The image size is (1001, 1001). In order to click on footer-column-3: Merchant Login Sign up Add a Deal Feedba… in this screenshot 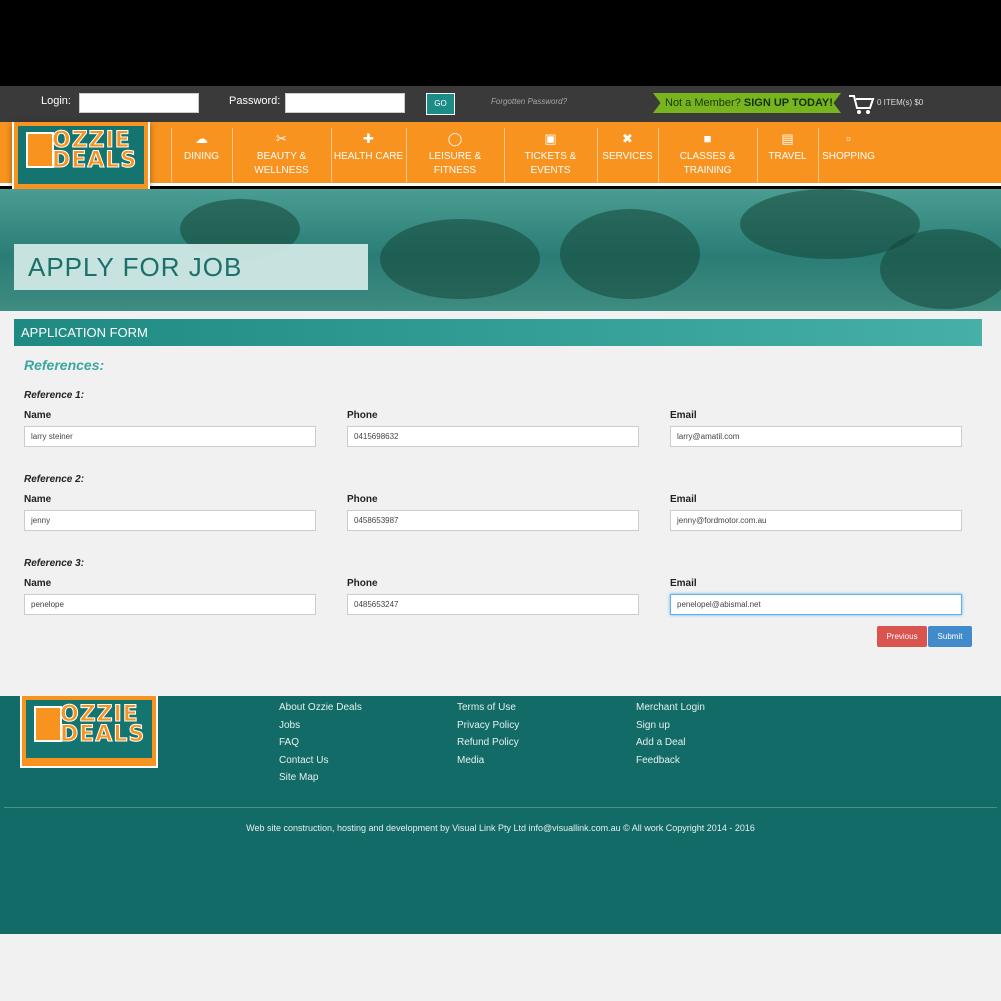, I will do `click(670, 734)`.